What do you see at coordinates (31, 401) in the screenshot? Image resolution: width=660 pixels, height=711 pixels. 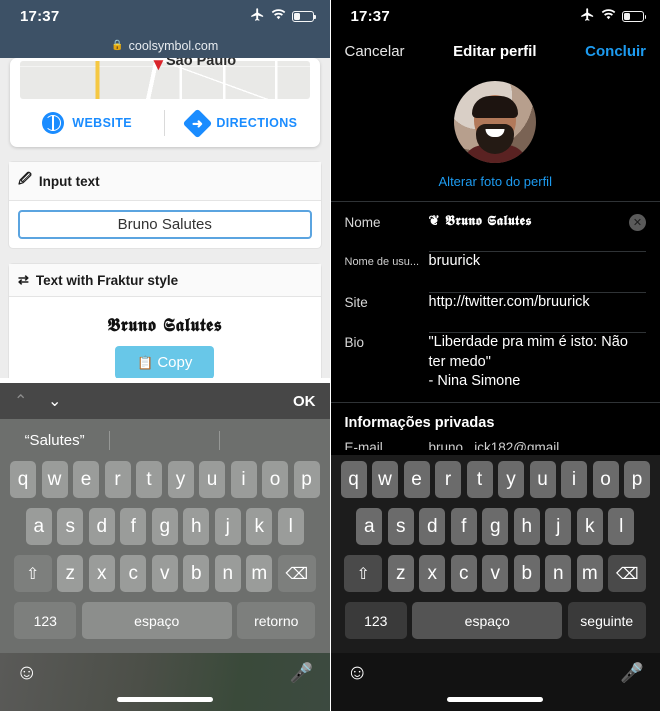 I see `chevron-up-icon: ⌃` at bounding box center [31, 401].